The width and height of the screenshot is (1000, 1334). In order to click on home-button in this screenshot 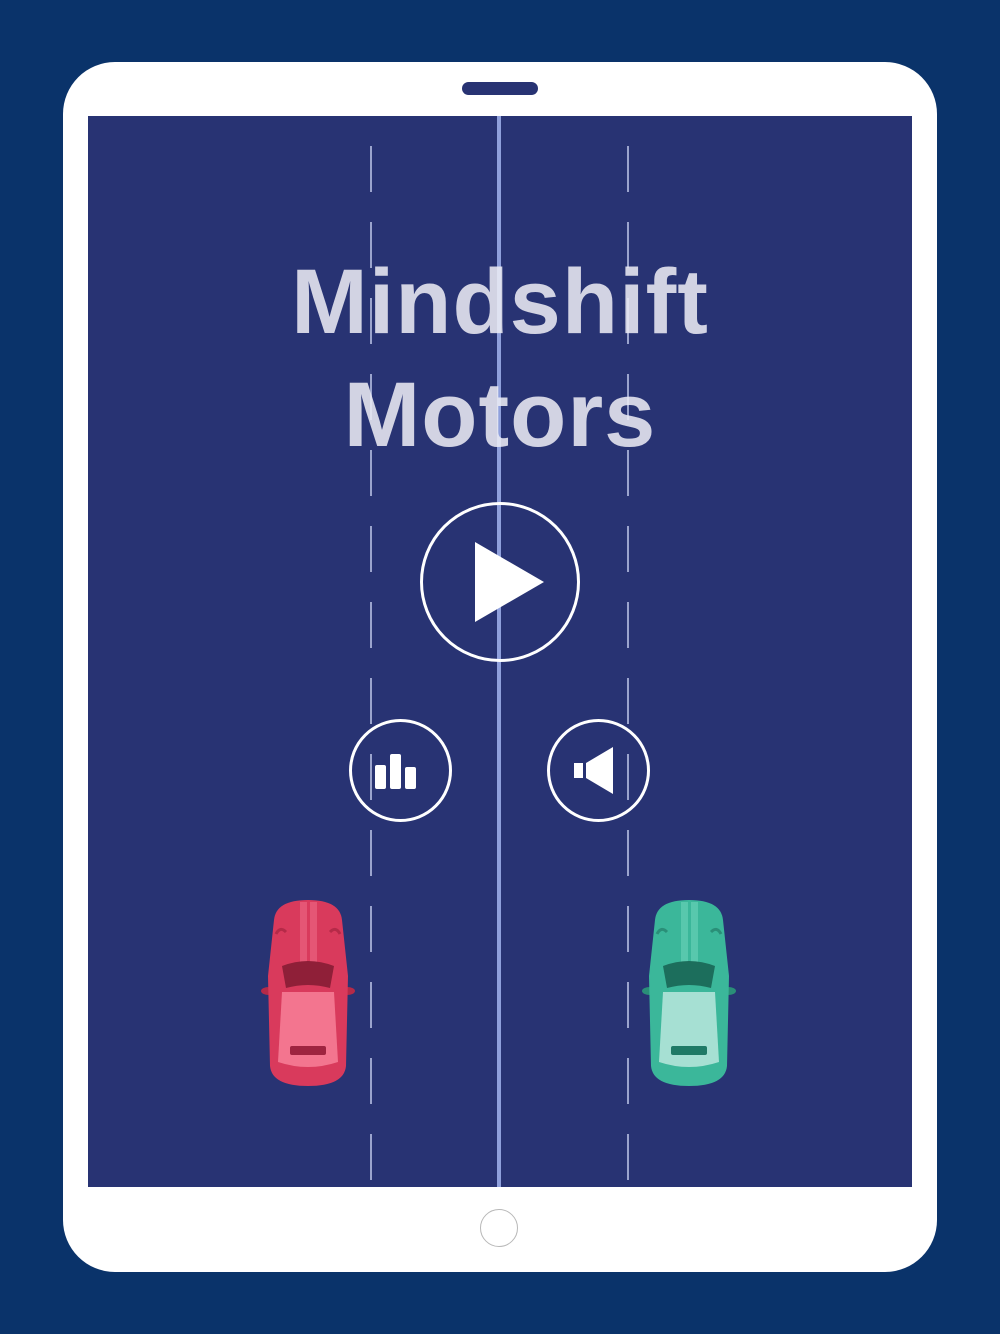, I will do `click(499, 1228)`.